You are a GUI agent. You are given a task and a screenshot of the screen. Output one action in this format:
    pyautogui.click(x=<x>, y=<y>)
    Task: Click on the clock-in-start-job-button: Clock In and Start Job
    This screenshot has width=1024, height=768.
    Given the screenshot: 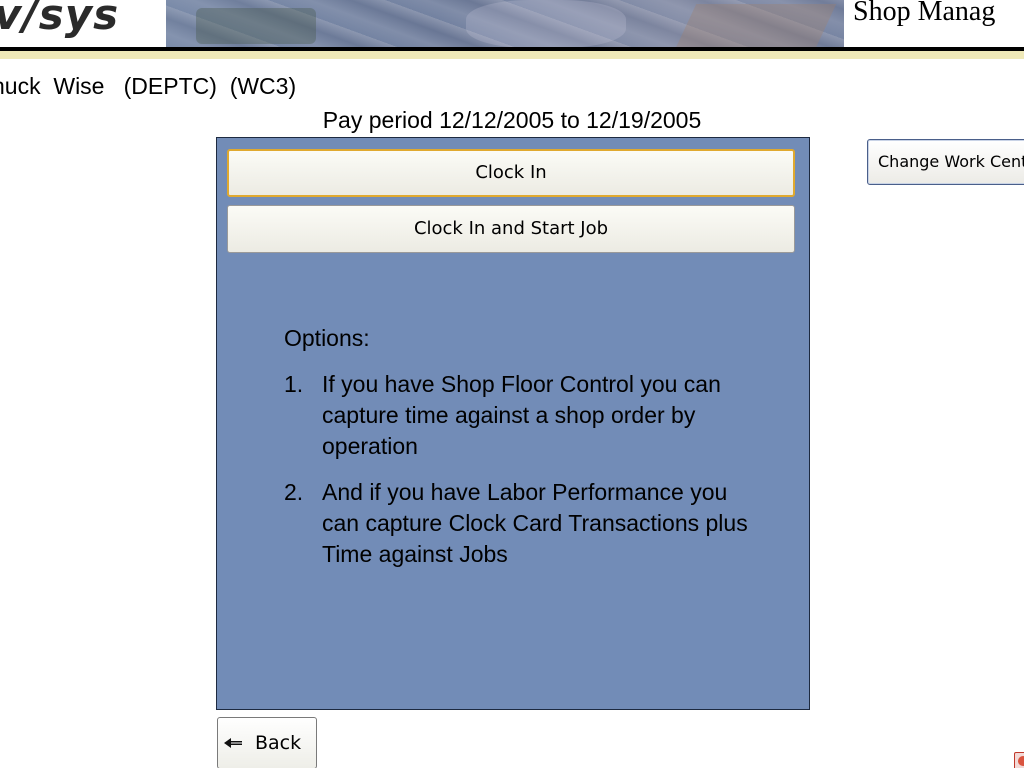 What is the action you would take?
    pyautogui.click(x=511, y=229)
    